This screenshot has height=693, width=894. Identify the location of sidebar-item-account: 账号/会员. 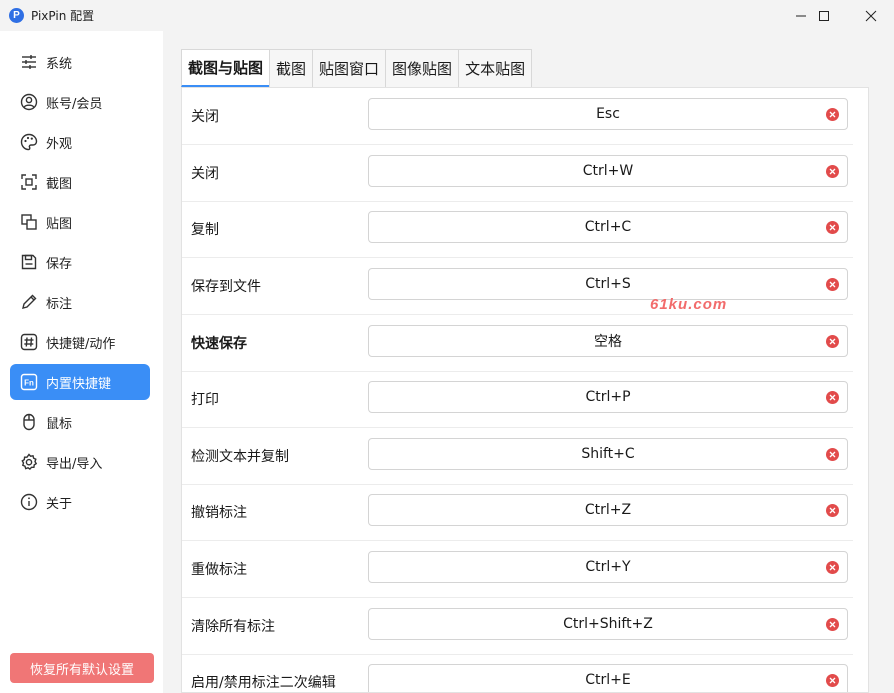
(80, 102).